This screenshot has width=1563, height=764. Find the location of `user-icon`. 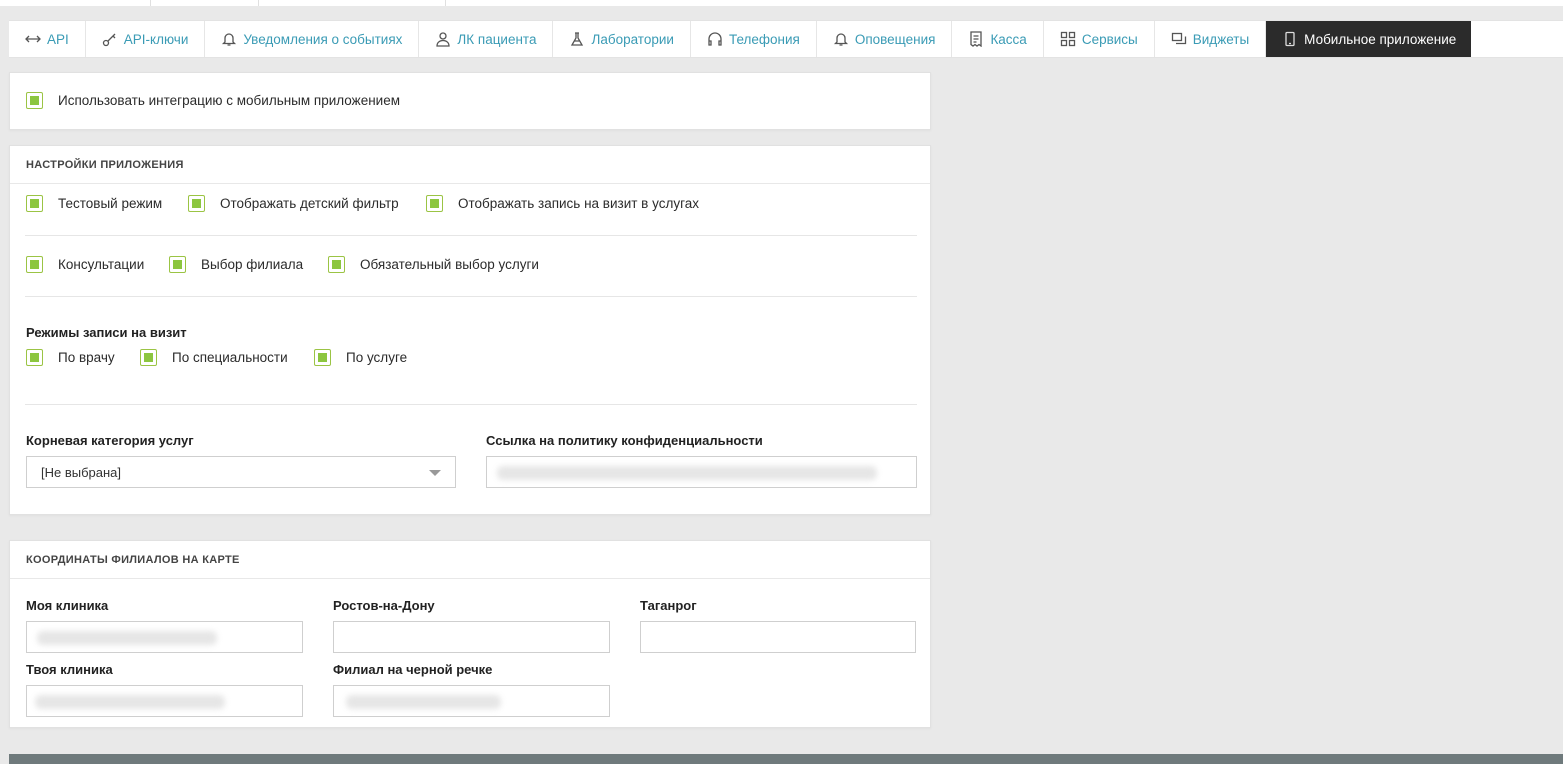

user-icon is located at coordinates (443, 39).